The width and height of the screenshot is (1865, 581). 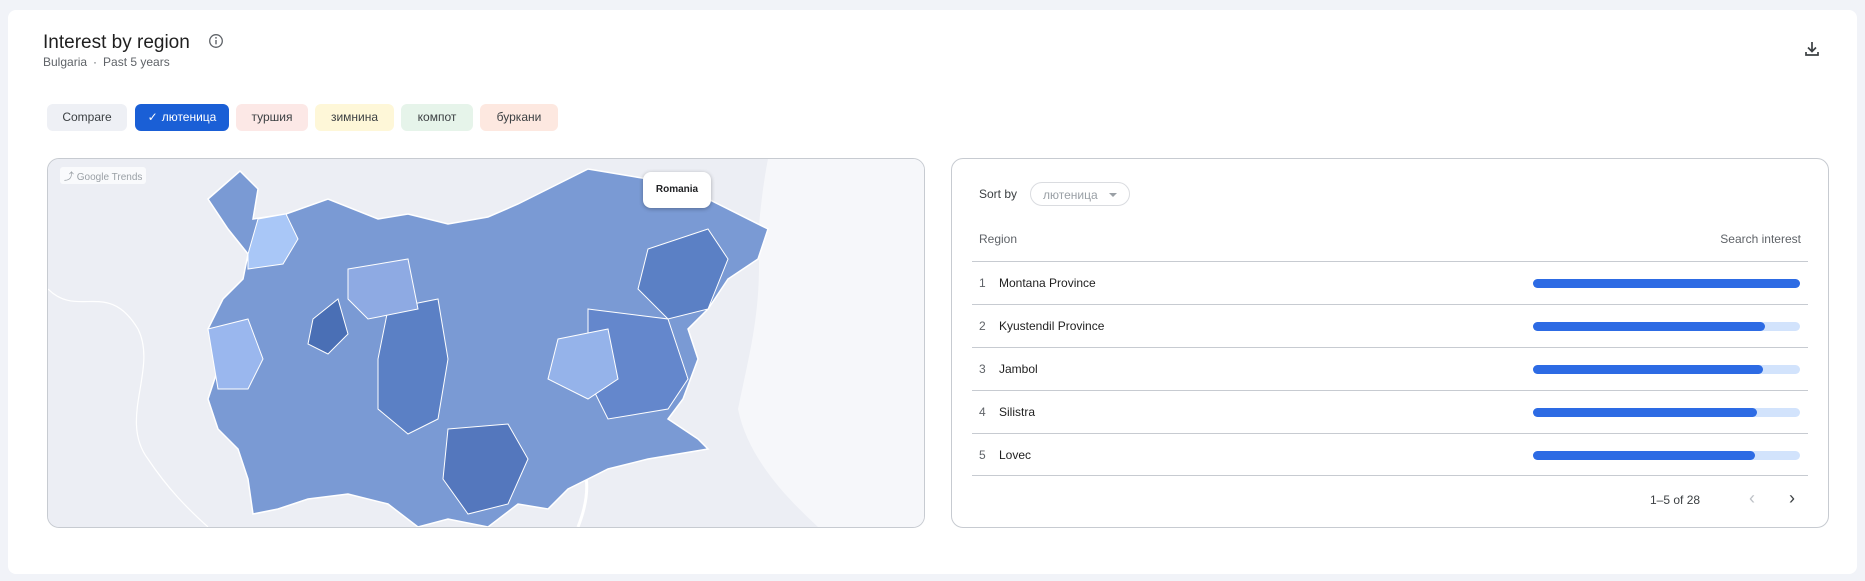 I want to click on google-trends-watermark: ⤴ Google Trends, so click(x=103, y=175).